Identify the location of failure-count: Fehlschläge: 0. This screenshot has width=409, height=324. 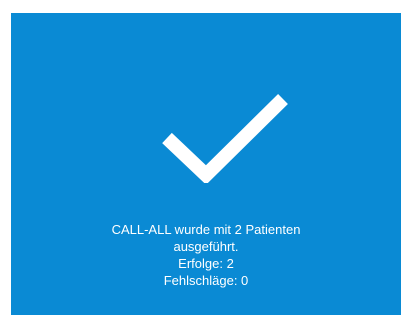
(206, 280).